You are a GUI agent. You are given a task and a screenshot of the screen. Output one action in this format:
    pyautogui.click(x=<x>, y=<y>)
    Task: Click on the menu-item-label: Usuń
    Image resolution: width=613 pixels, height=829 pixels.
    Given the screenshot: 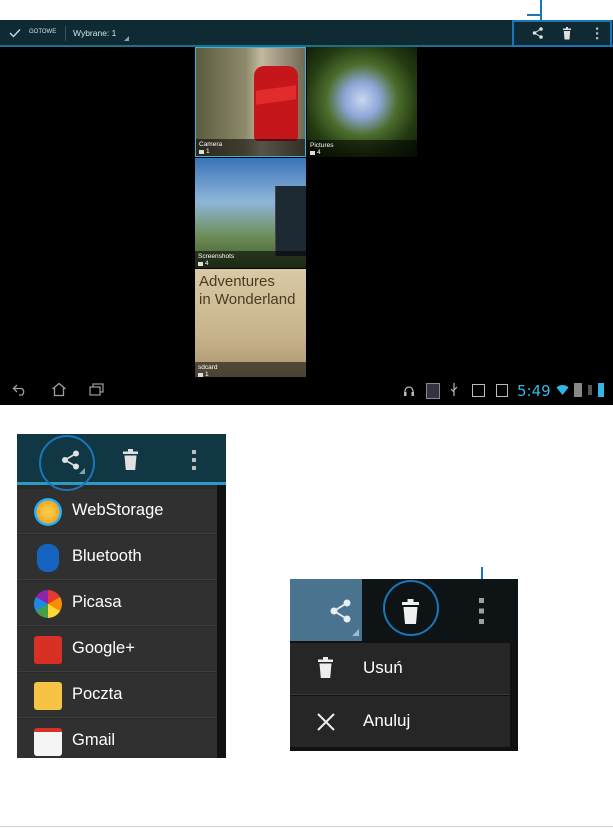 What is the action you would take?
    pyautogui.click(x=383, y=667)
    